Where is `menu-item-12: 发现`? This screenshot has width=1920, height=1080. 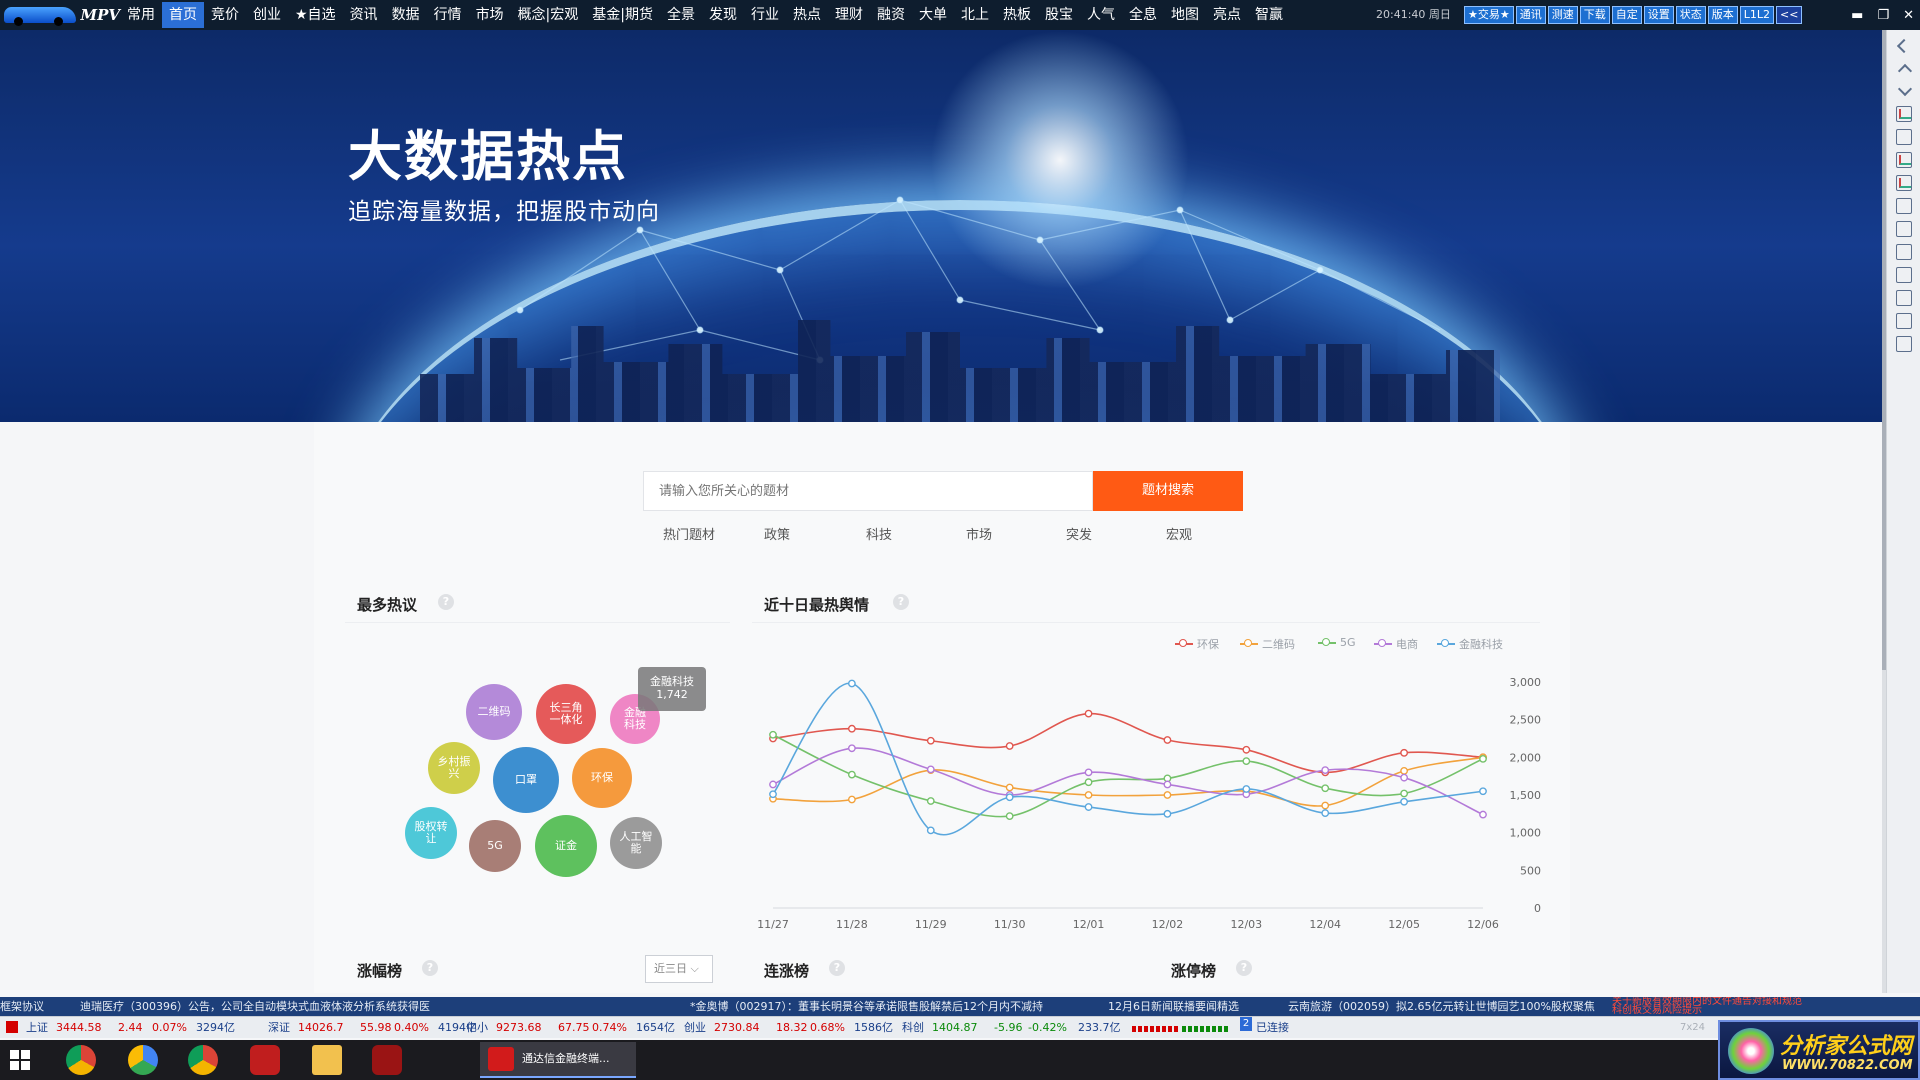 menu-item-12: 发现 is located at coordinates (723, 15).